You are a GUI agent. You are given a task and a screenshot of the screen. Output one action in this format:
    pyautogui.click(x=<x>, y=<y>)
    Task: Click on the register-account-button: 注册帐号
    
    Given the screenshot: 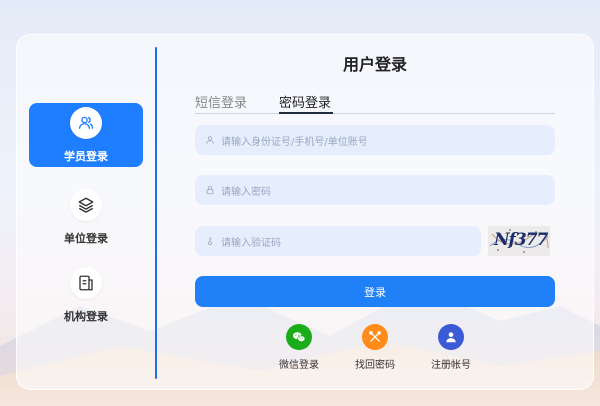 What is the action you would take?
    pyautogui.click(x=451, y=347)
    